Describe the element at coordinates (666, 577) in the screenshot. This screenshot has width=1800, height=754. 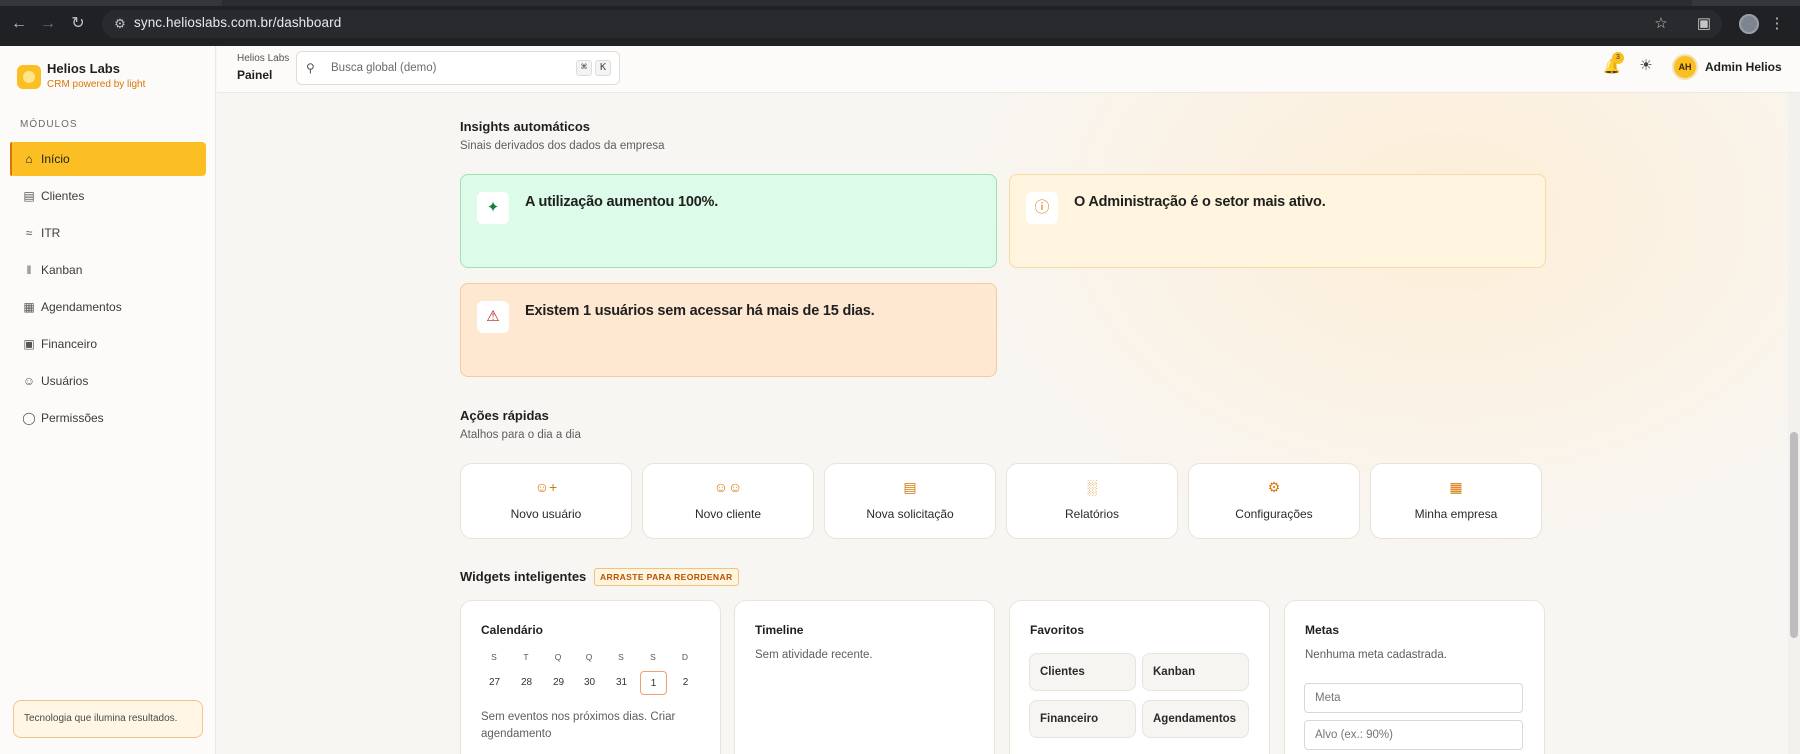
I see `drag-reorder-badge: ARRASTE PARA REORDENAR` at that location.